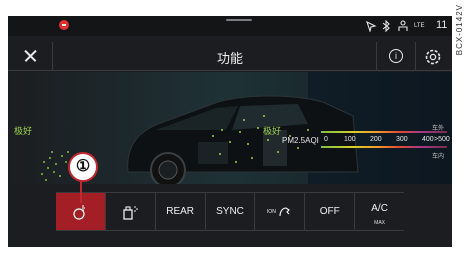 The image size is (464, 267). I want to click on info-button: i, so click(396, 56).